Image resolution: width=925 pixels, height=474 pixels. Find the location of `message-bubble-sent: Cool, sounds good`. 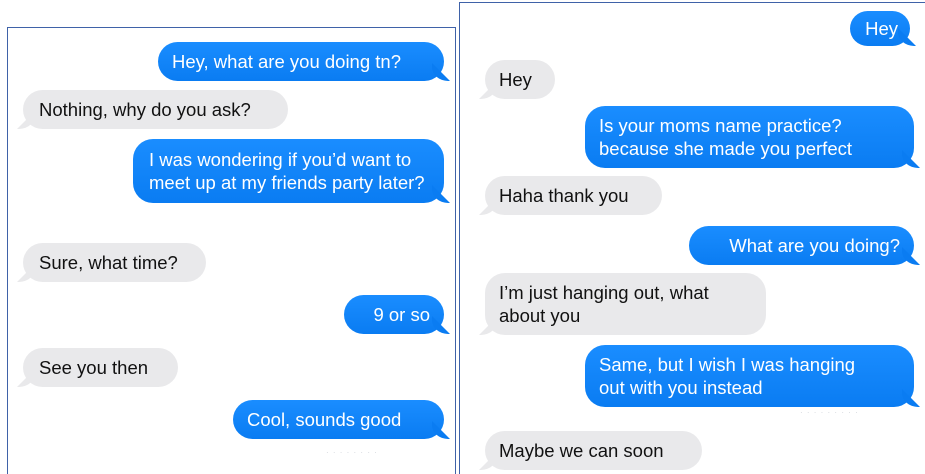

message-bubble-sent: Cool, sounds good is located at coordinates (338, 419).